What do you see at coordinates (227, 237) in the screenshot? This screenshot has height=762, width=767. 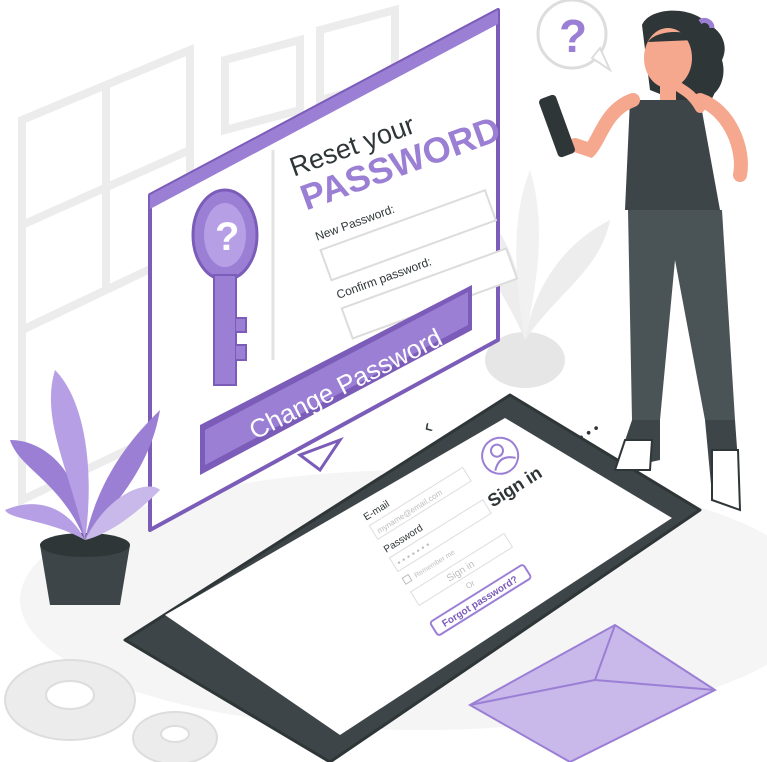 I see `key-question-mark: ?` at bounding box center [227, 237].